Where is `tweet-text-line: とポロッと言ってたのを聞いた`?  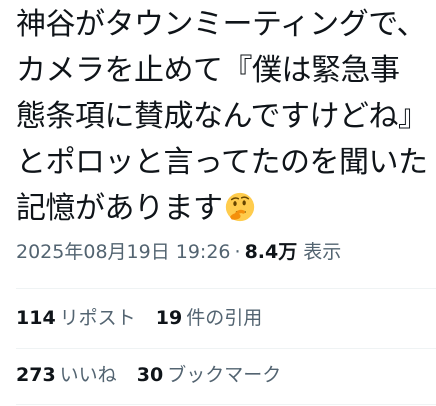
tweet-text-line: とポロッと言ってたのを聞いた is located at coordinates (222, 162).